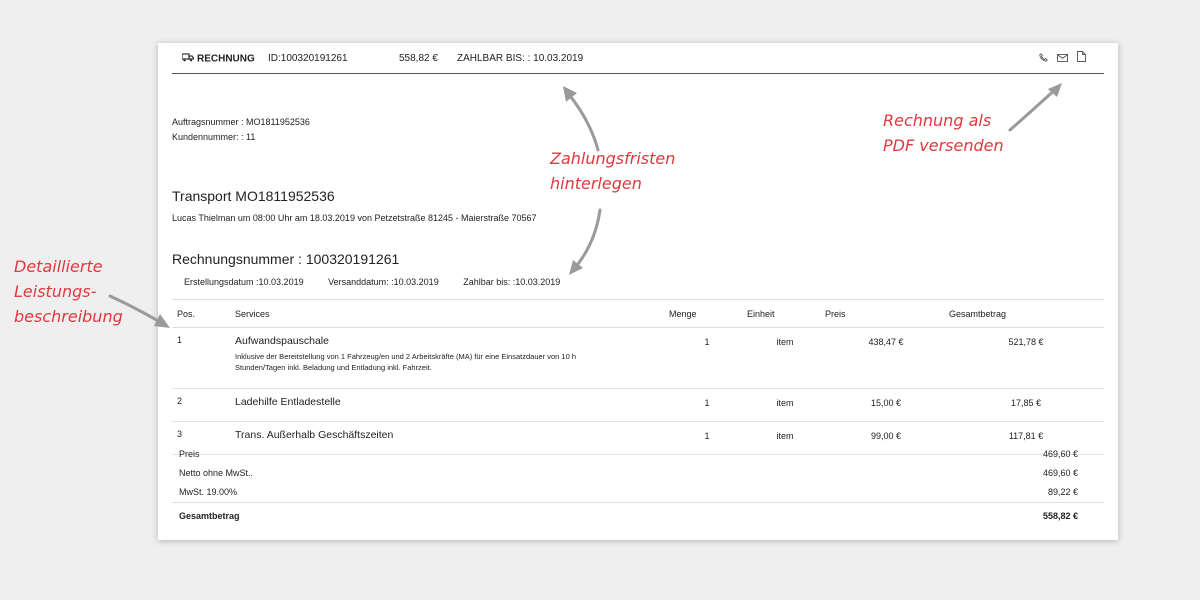 This screenshot has height=600, width=1200. Describe the element at coordinates (582, 121) in the screenshot. I see `arrow-middle-up` at that location.